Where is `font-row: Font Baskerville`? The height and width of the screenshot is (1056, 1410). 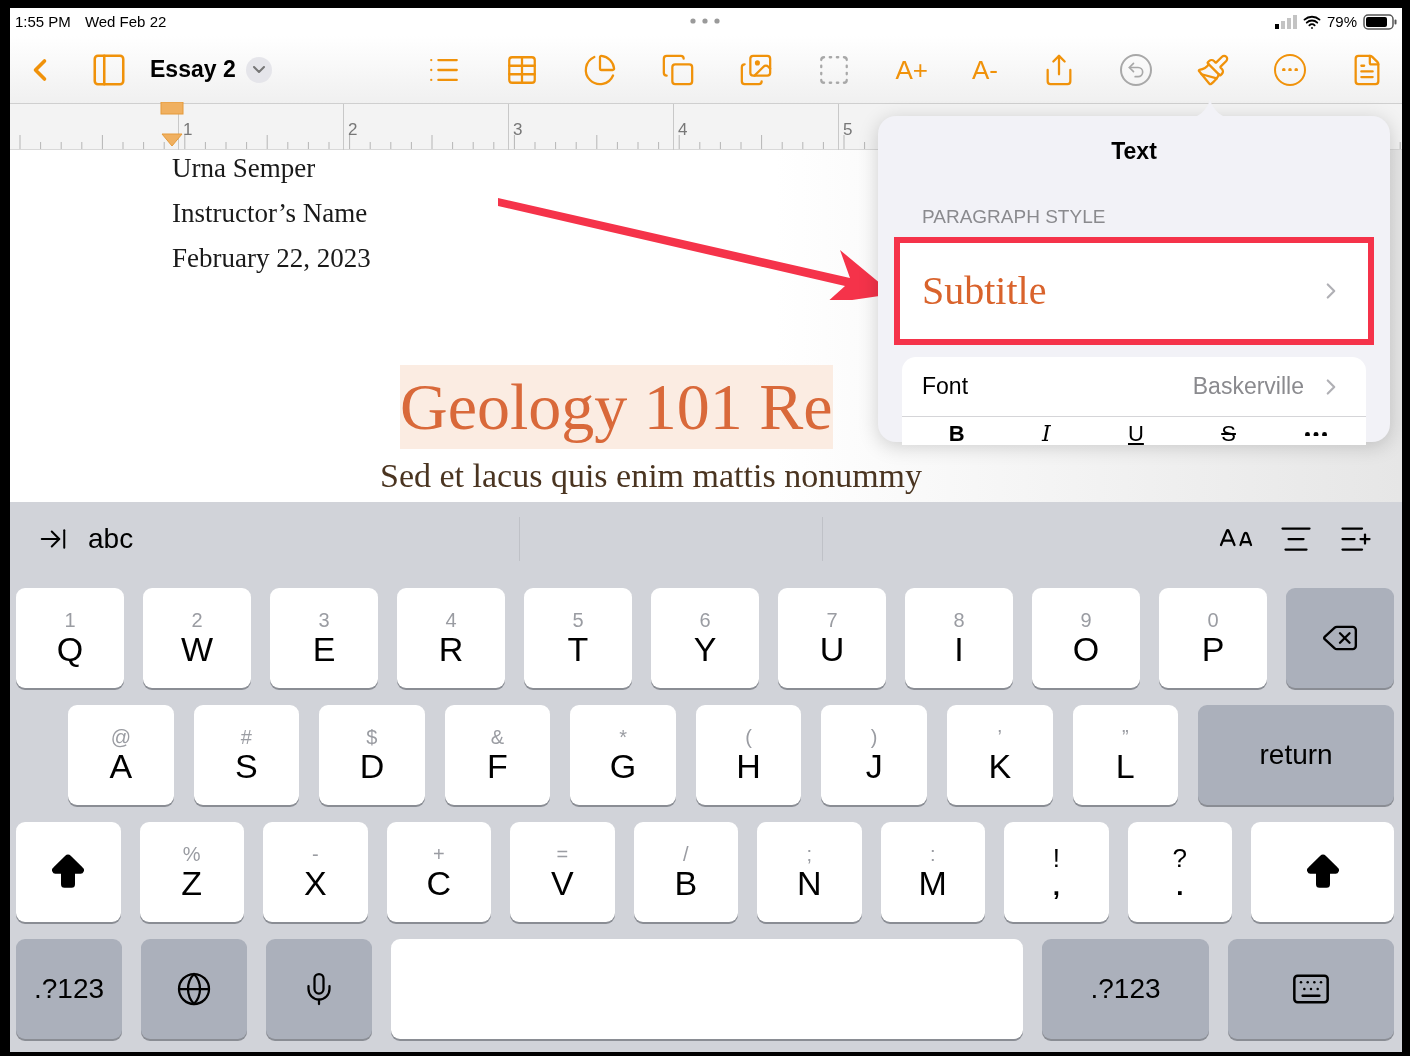
font-row: Font Baskerville is located at coordinates (1134, 387).